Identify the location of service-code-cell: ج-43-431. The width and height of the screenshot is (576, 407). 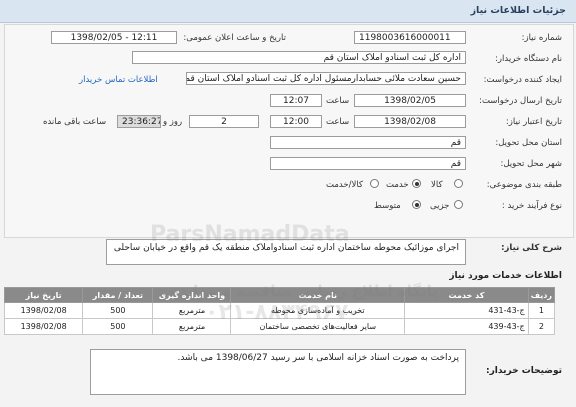
(466, 310).